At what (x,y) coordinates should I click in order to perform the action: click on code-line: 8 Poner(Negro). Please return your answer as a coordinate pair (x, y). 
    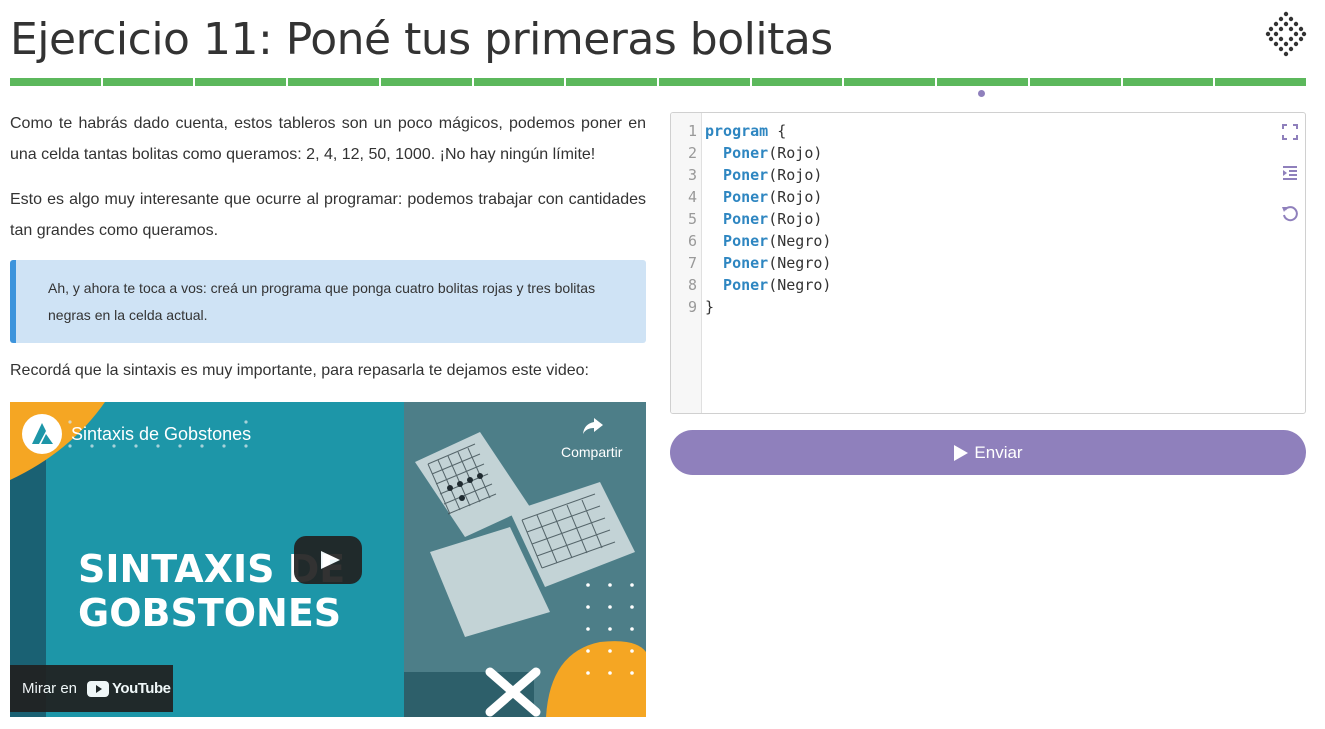
    Looking at the image, I should click on (988, 285).